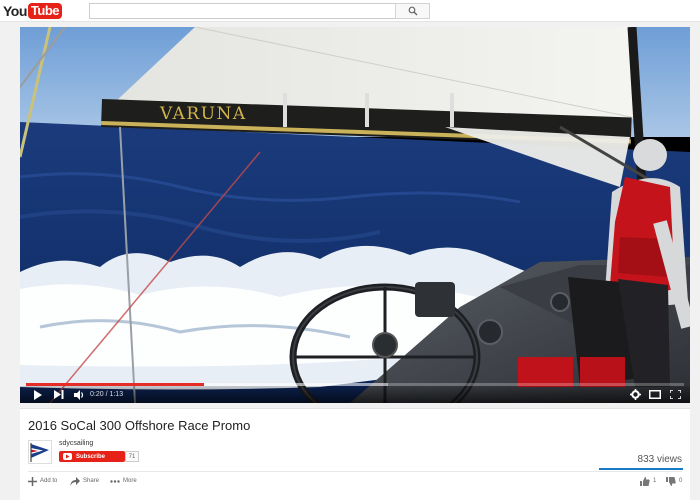 This screenshot has width=700, height=500. I want to click on time-display: 0:20 / 1:13, so click(106, 394).